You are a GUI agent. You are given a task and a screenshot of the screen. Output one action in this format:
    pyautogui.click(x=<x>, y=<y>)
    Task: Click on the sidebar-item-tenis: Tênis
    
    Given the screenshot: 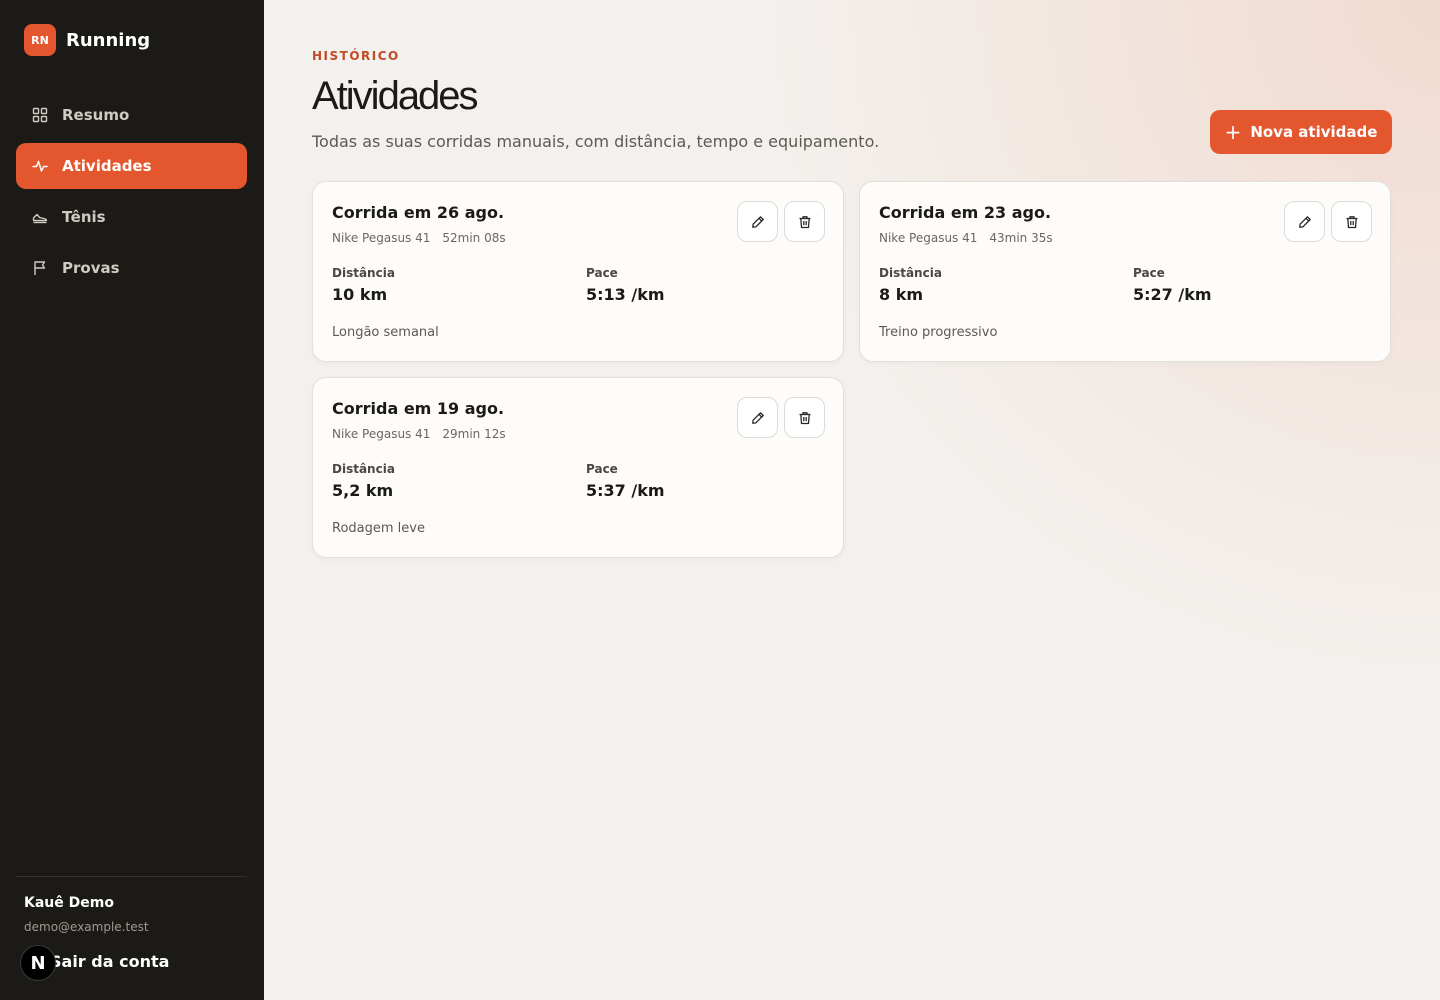 What is the action you would take?
    pyautogui.click(x=131, y=217)
    